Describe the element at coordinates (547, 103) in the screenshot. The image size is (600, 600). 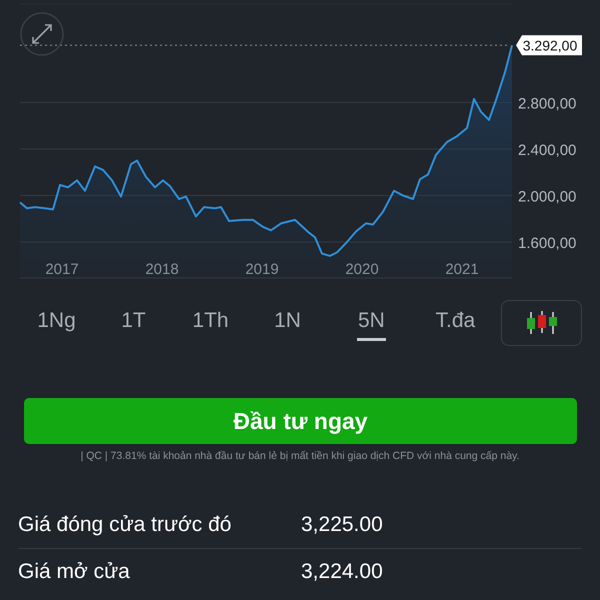
I see `y-axis-label: 2.800,00` at that location.